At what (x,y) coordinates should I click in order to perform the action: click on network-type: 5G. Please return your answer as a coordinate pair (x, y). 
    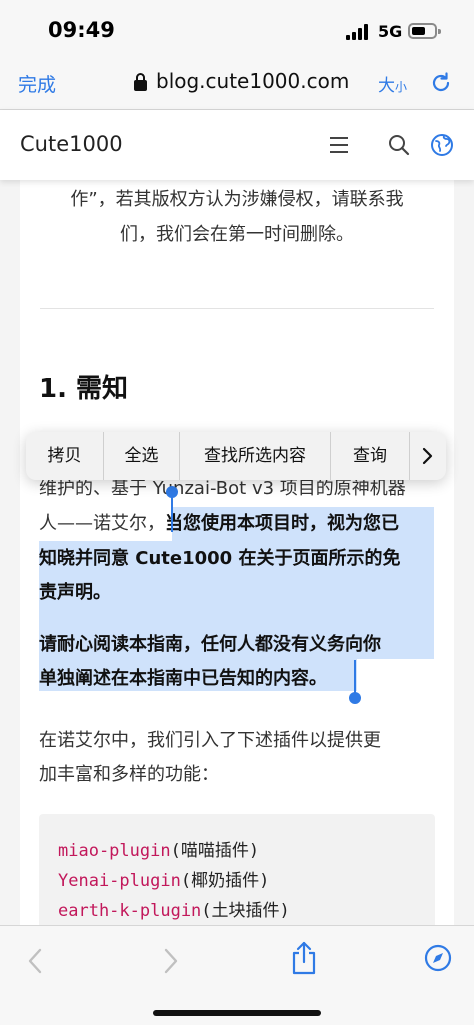
    Looking at the image, I should click on (390, 31).